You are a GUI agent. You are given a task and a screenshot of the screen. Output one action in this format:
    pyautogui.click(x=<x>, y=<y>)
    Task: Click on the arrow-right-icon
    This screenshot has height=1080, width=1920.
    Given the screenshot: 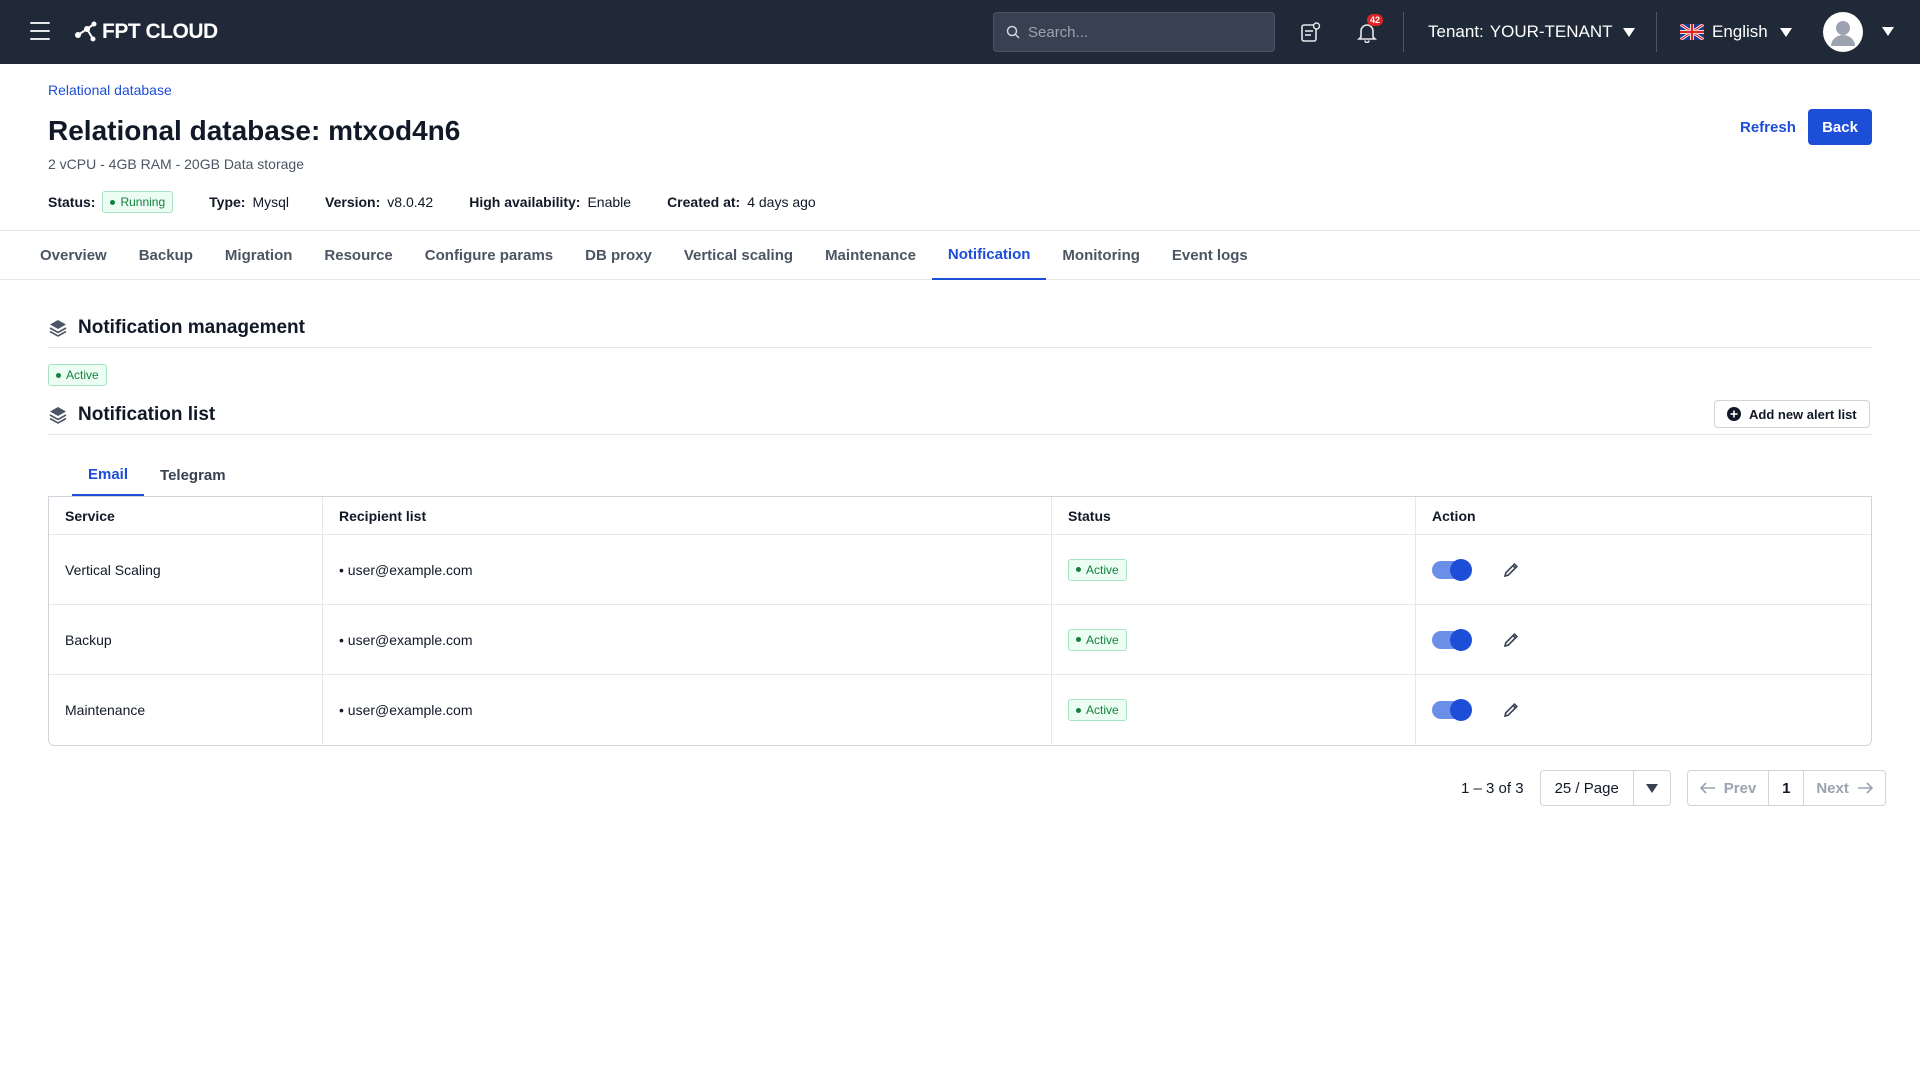 What is the action you would take?
    pyautogui.click(x=1865, y=788)
    